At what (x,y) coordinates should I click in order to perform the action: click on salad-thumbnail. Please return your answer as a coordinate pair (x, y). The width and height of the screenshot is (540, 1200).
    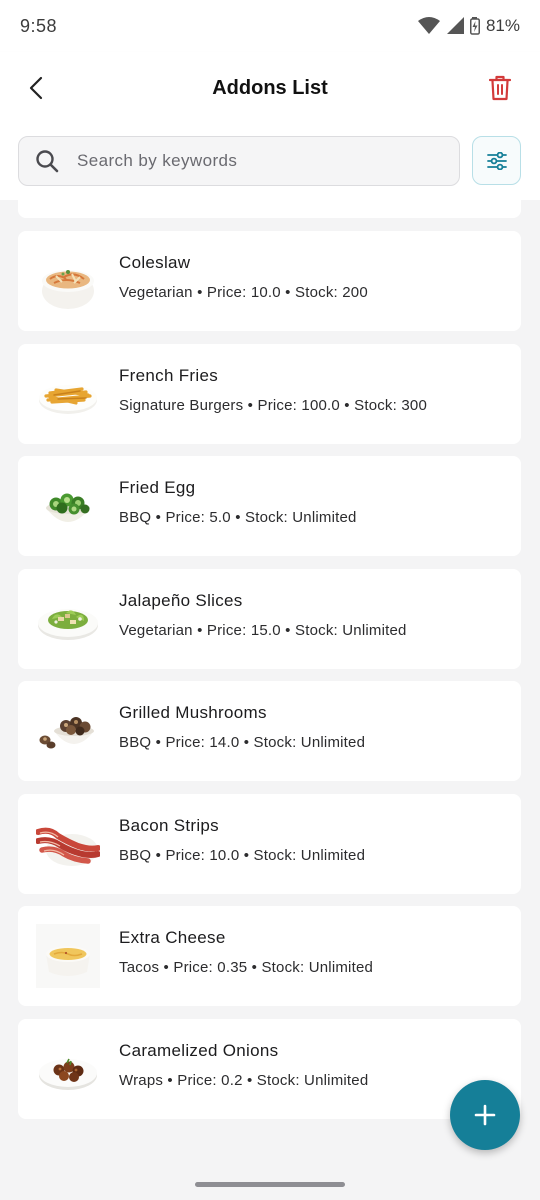
    Looking at the image, I should click on (68, 624).